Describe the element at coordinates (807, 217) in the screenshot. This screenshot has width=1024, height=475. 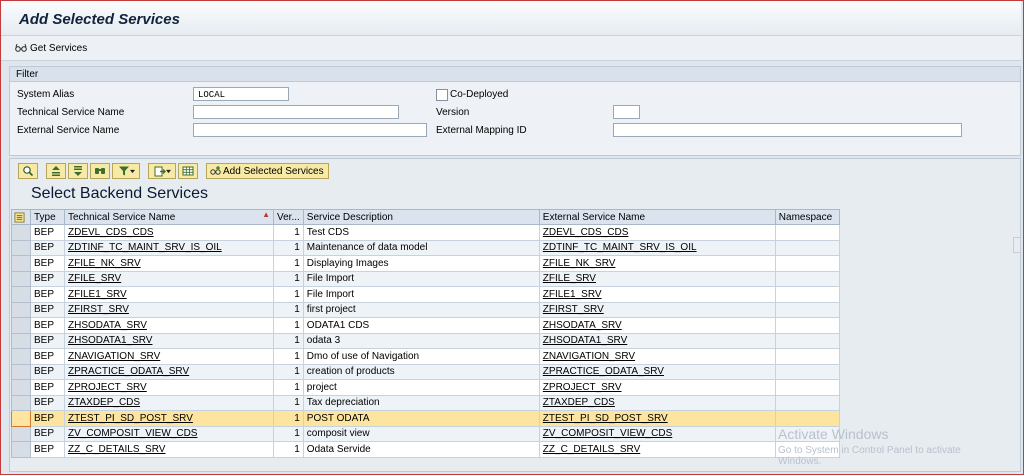
I see `column-header-namespace: Namespace` at that location.